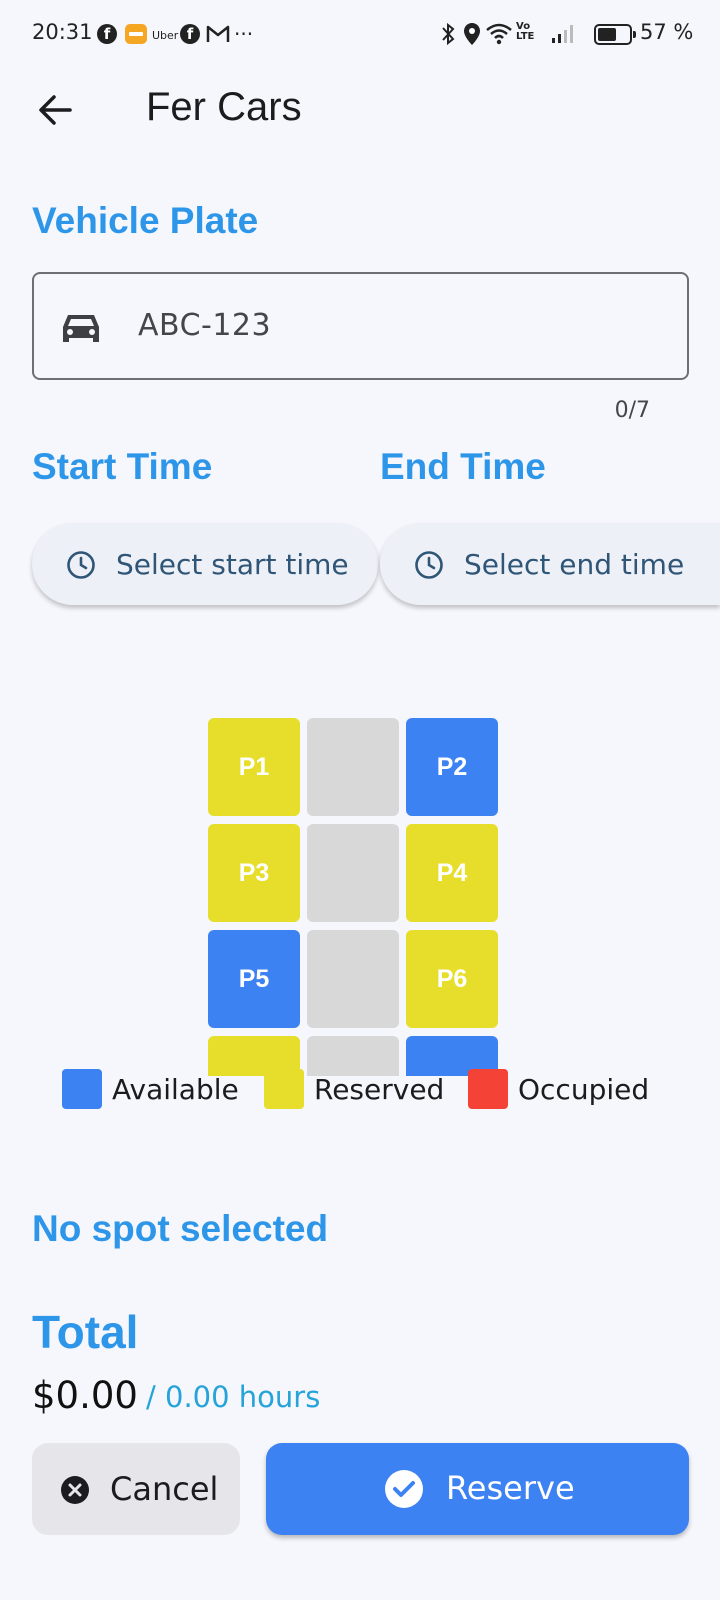 The height and width of the screenshot is (1600, 720). I want to click on status-time: 20:31, so click(62, 32).